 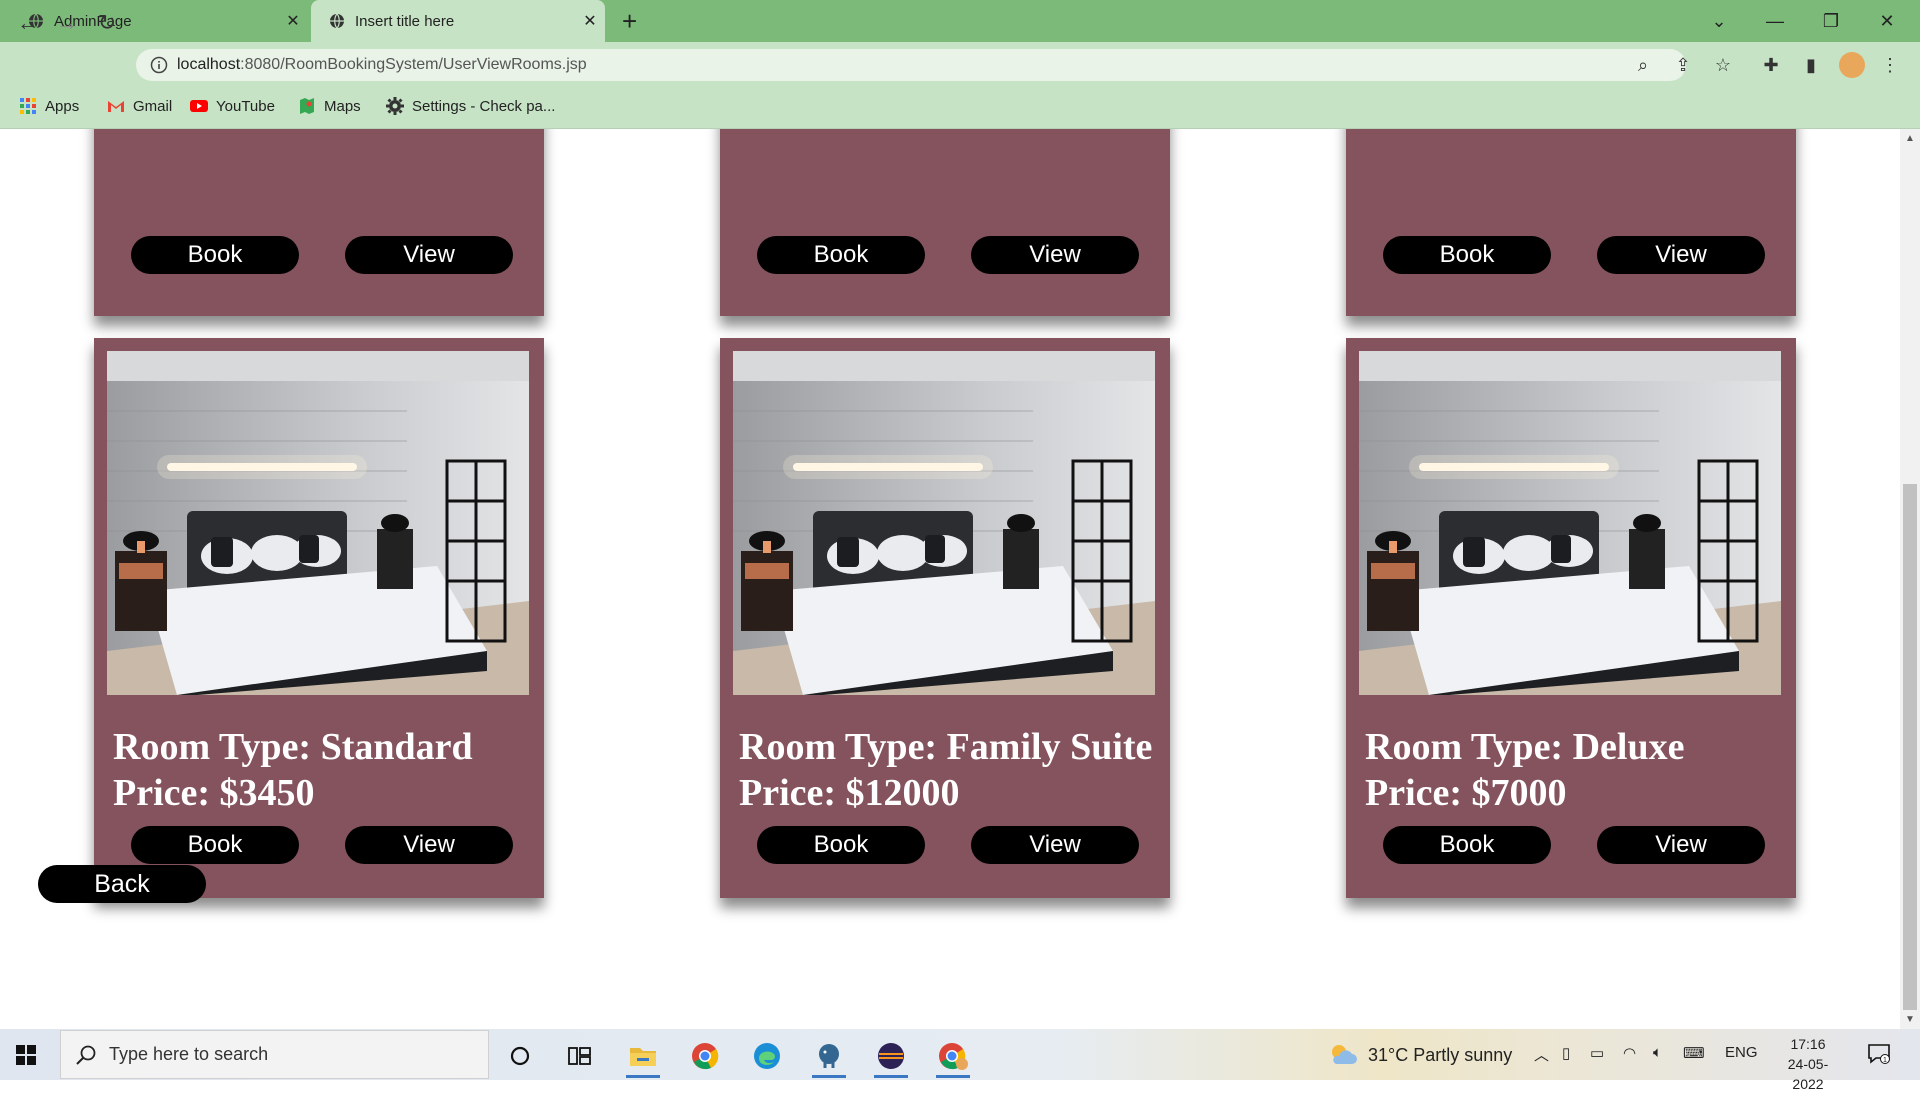 I want to click on bookmarks-bar, so click(x=960, y=108).